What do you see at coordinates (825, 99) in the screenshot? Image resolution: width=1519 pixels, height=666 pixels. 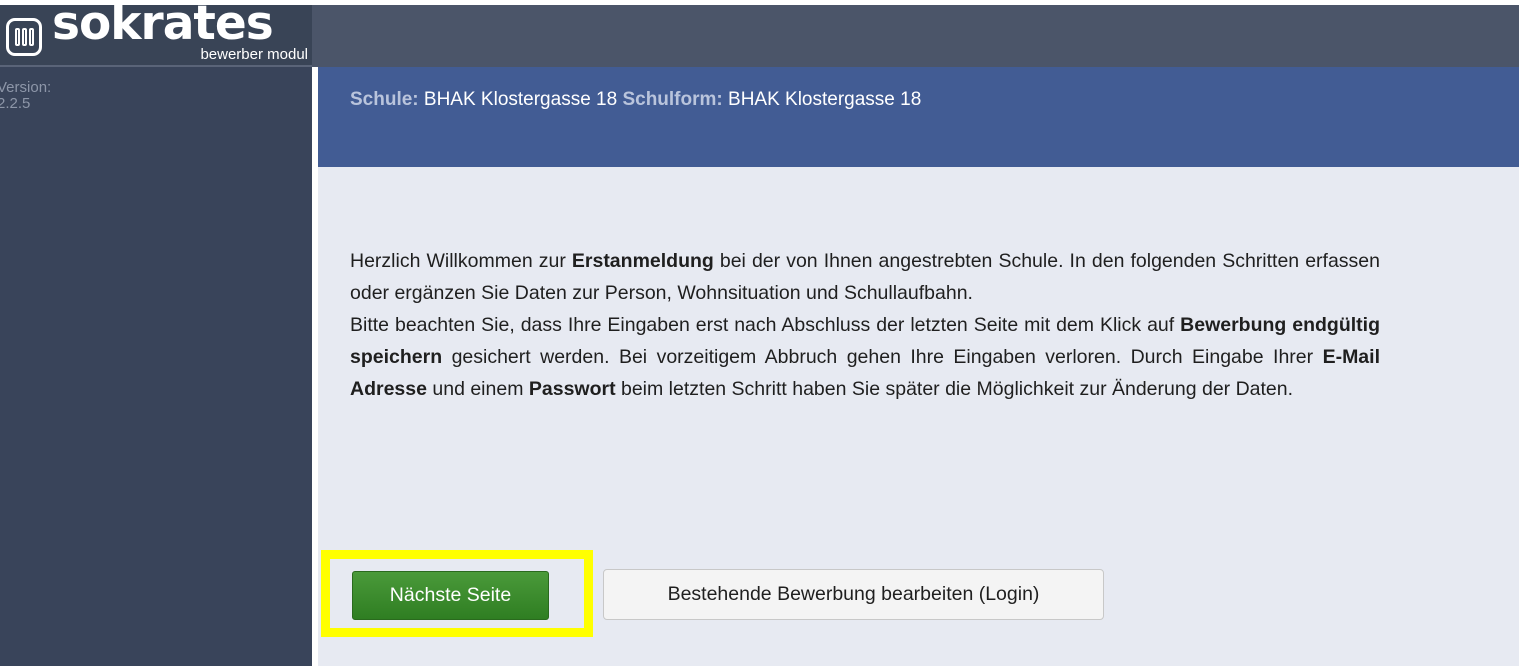 I see `schoolform-value: BHAK Klostergasse 18` at bounding box center [825, 99].